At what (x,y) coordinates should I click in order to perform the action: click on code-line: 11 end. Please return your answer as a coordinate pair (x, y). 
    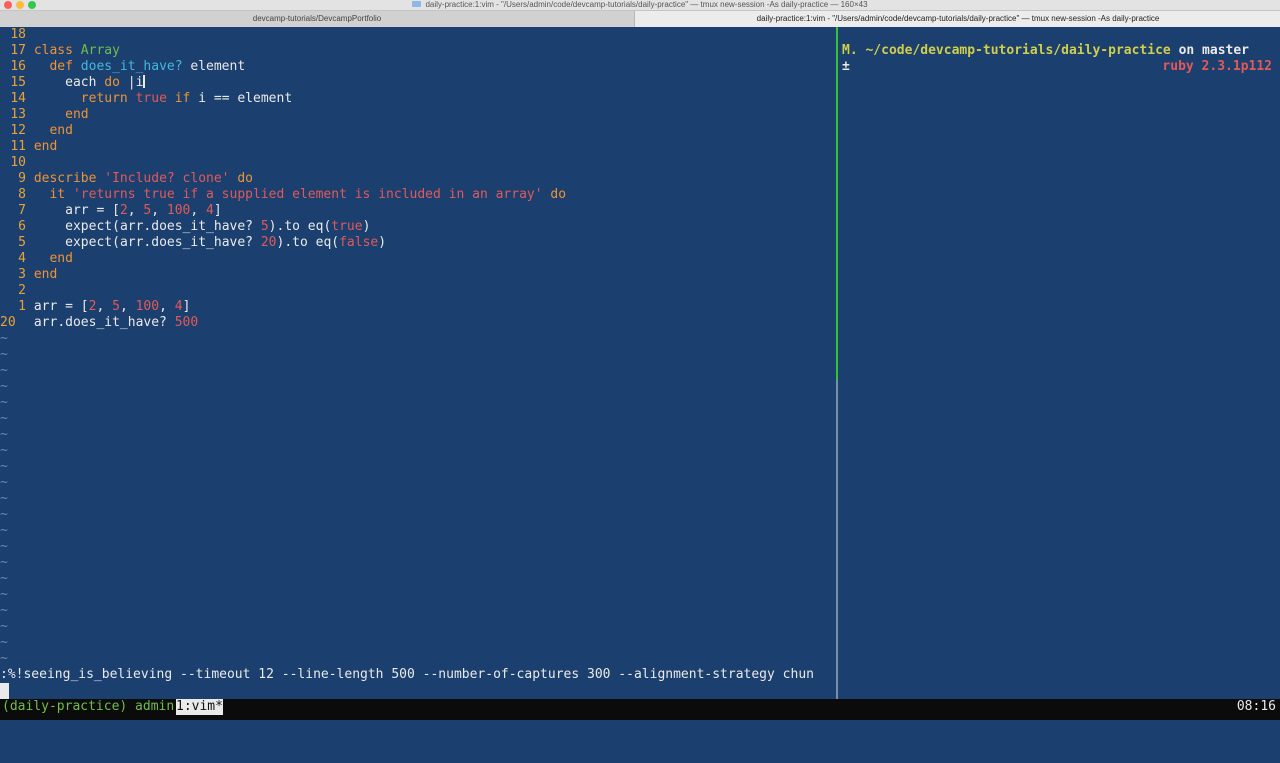
    Looking at the image, I should click on (28, 147).